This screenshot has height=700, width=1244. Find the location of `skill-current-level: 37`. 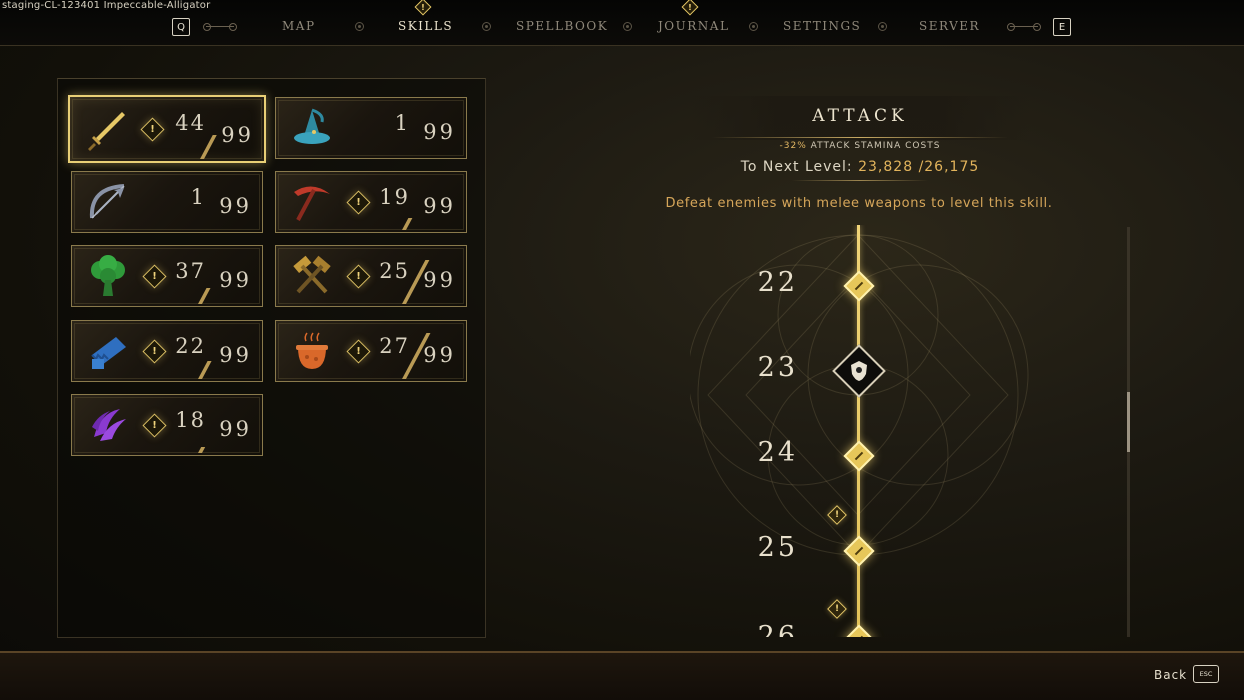

skill-current-level: 37 is located at coordinates (190, 271).